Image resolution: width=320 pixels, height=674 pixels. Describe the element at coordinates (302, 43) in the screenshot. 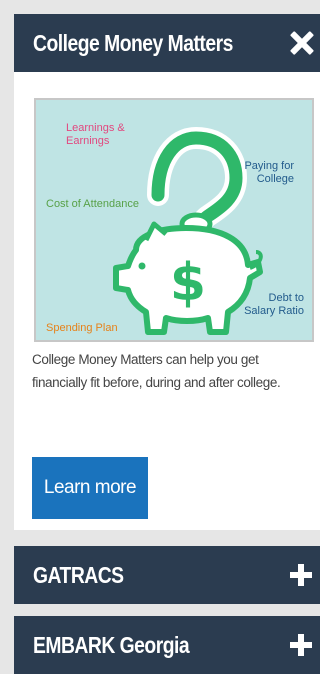

I see `close-icon` at that location.